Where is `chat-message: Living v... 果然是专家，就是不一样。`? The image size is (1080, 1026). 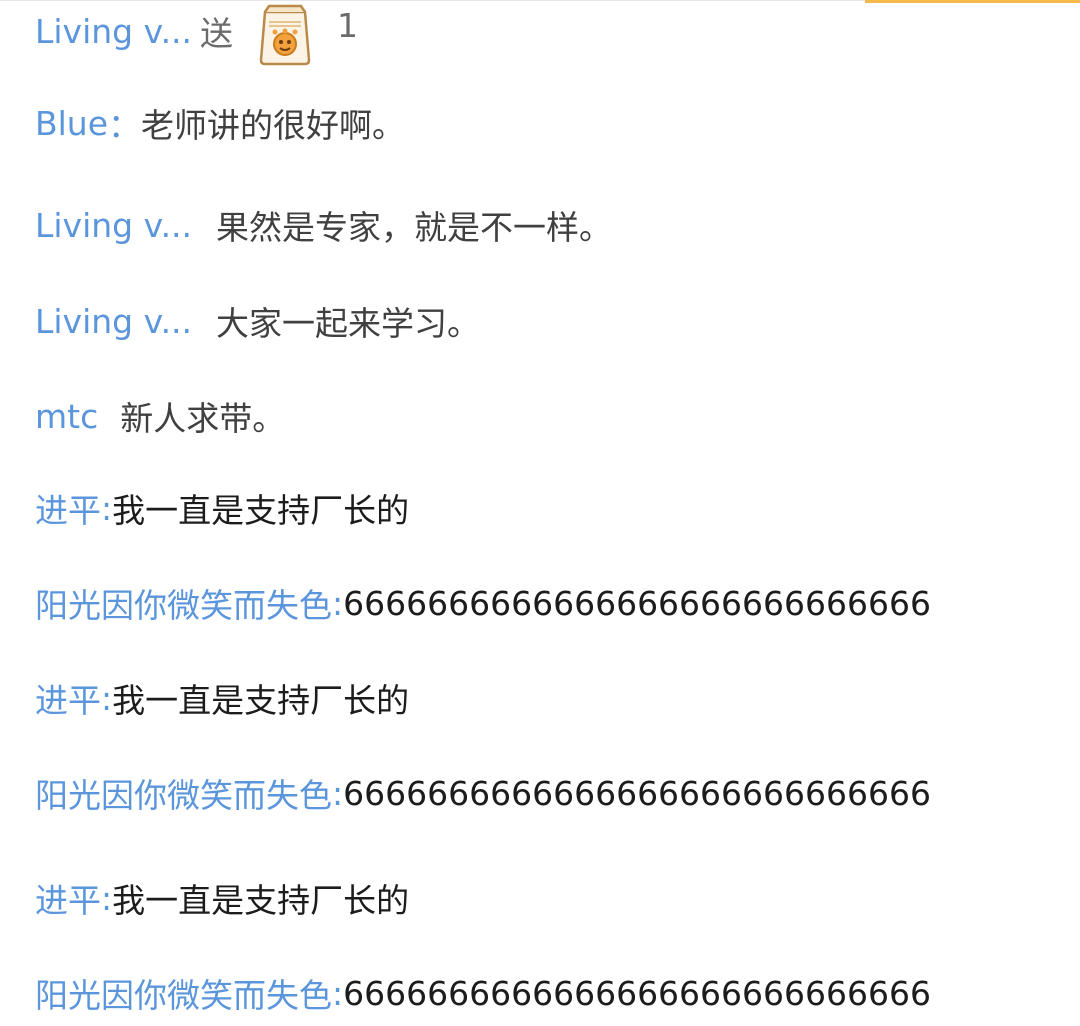 chat-message: Living v... 果然是专家，就是不一样。 is located at coordinates (323, 225).